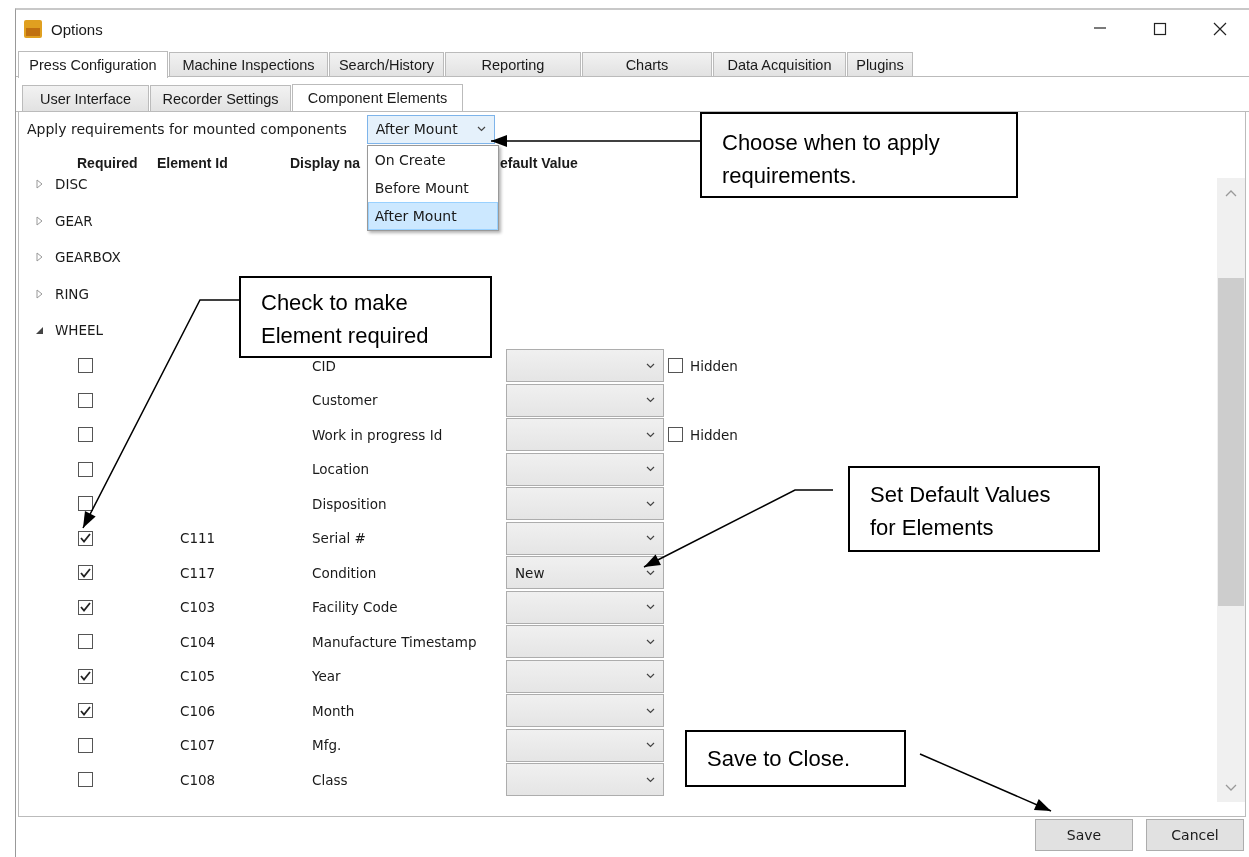 Image resolution: width=1249 pixels, height=857 pixels. What do you see at coordinates (85, 98) in the screenshot?
I see `tab: User Interface` at bounding box center [85, 98].